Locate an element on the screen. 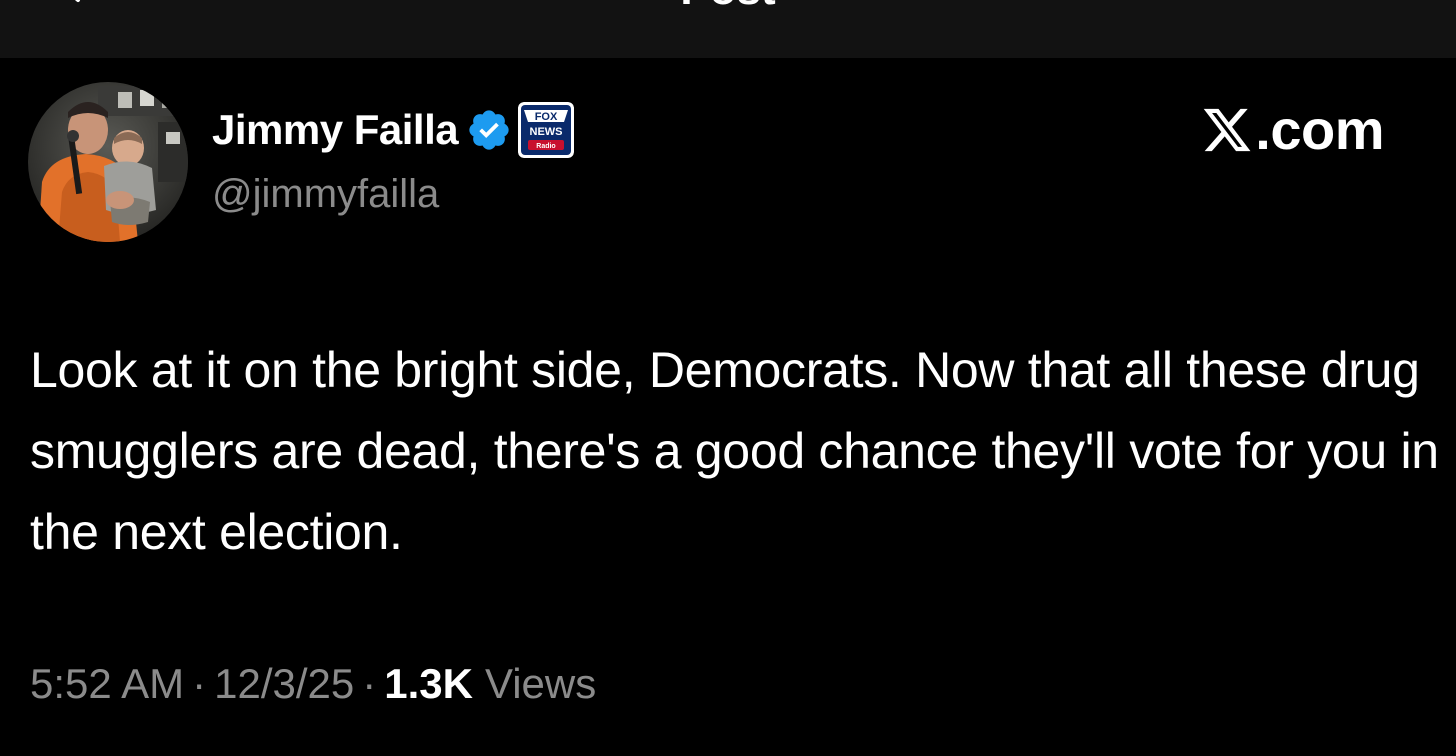 This screenshot has height=756, width=1456. author-handle: @jimmyfailla is located at coordinates (325, 194).